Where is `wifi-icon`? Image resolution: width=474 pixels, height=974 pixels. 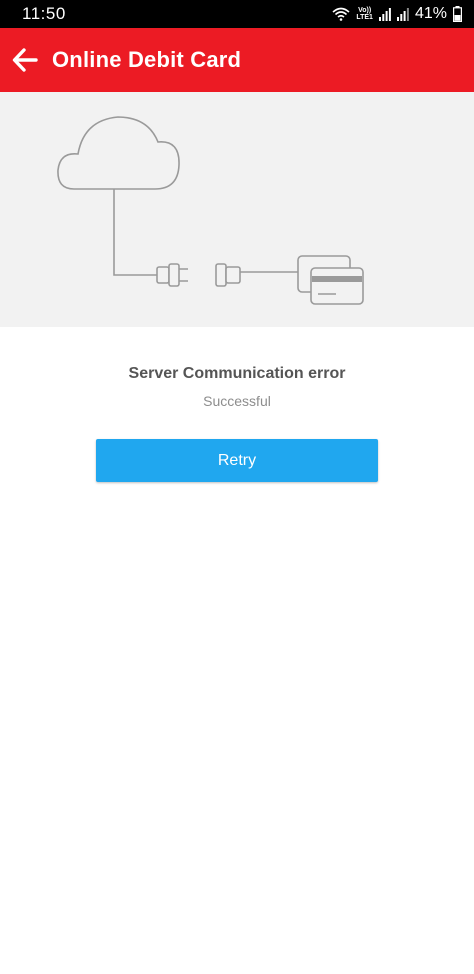 wifi-icon is located at coordinates (341, 14).